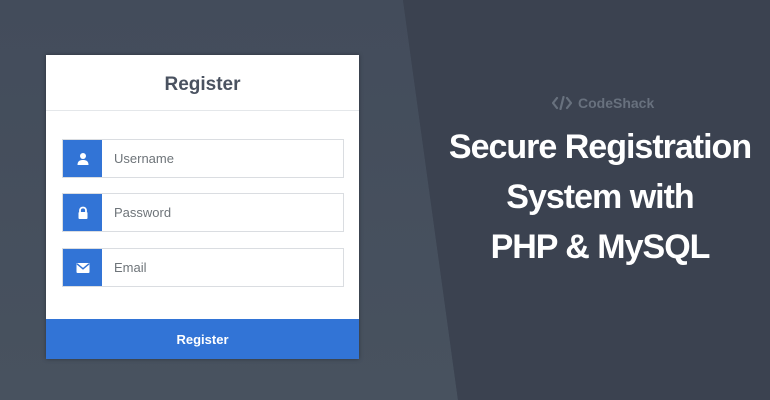  I want to click on brand-logo: CodeShack, so click(603, 103).